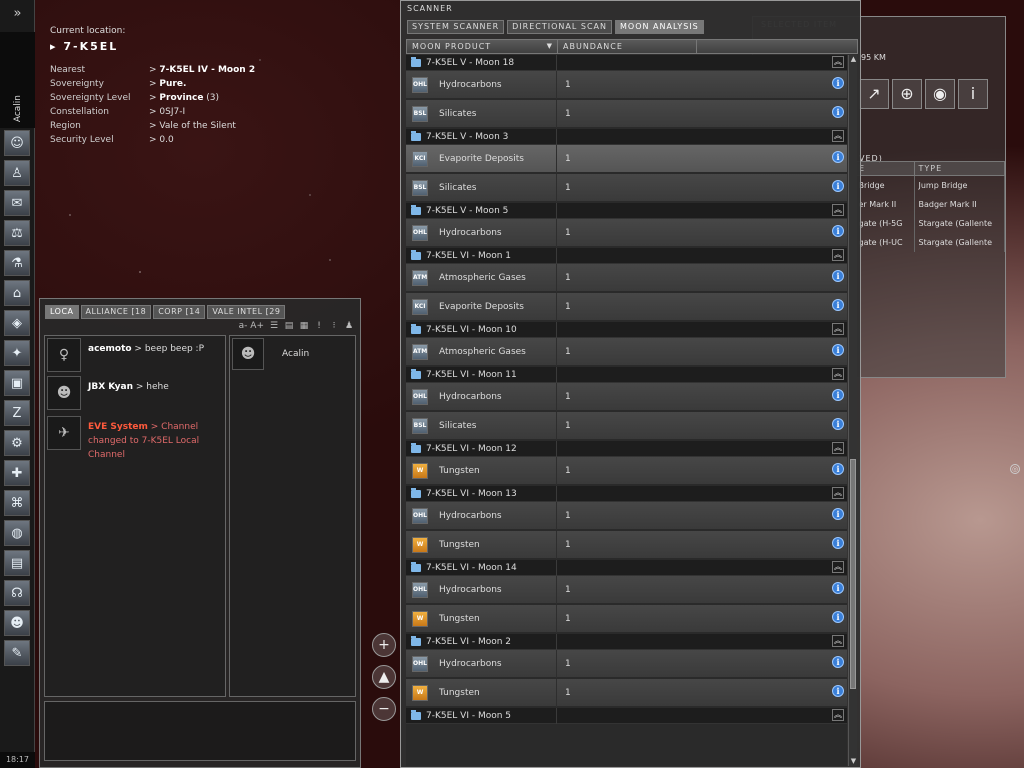  I want to click on look-at-icon: ◉, so click(940, 94).